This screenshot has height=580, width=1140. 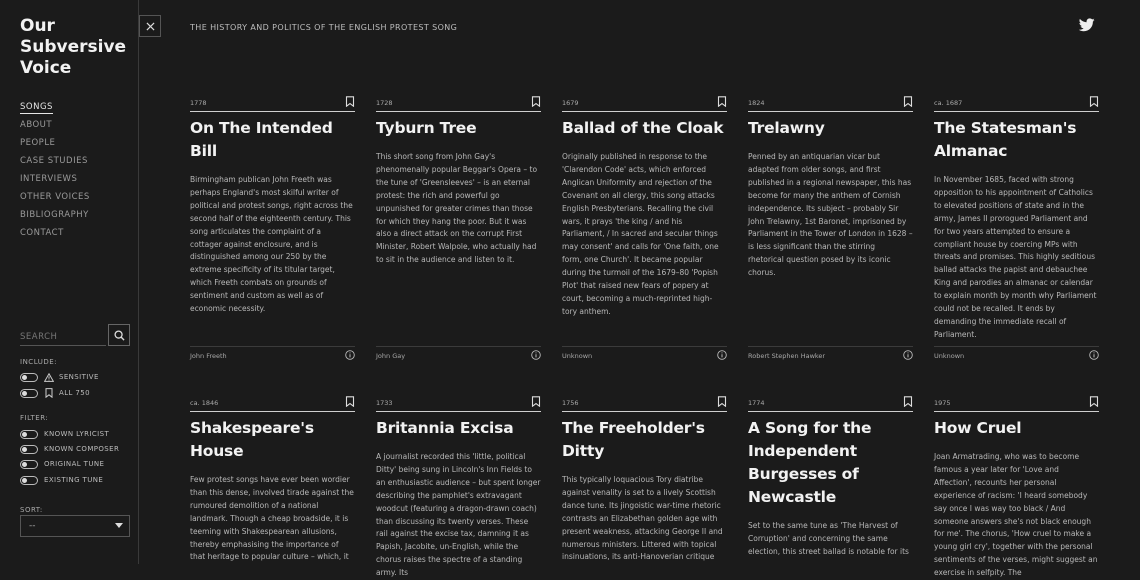 I want to click on nav-item-label: INTERVIEWS, so click(x=49, y=179).